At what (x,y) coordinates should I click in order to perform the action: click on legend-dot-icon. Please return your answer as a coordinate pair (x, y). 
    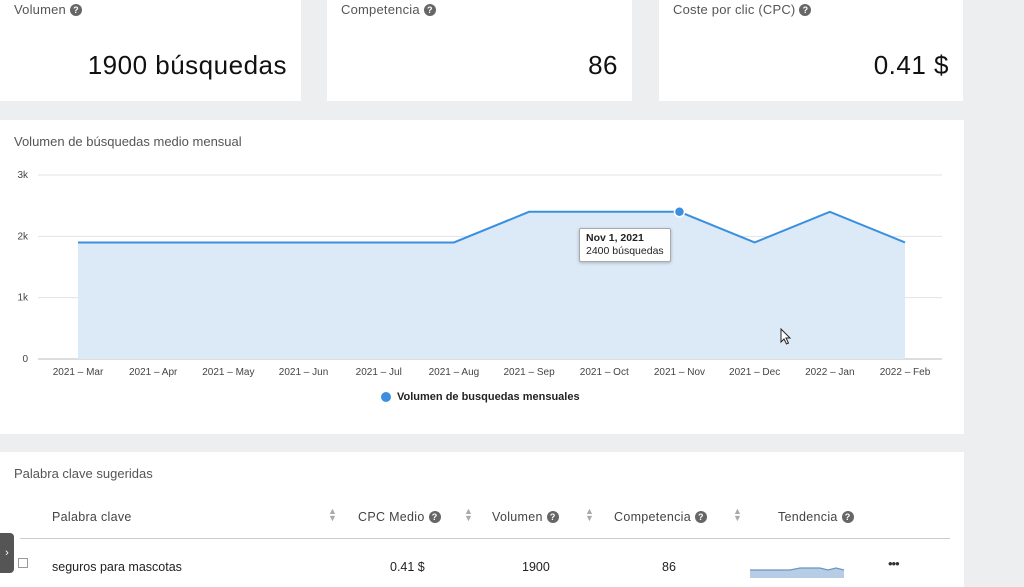
    Looking at the image, I should click on (386, 397).